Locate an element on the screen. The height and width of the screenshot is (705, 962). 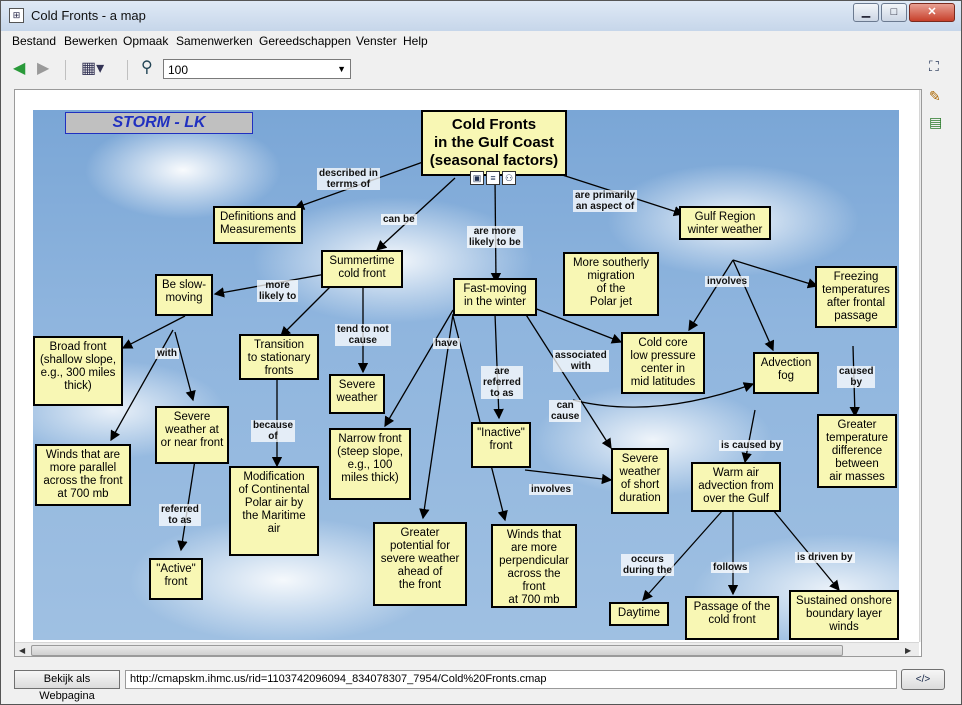
node-label: Be slow- moving is located at coordinates (184, 291).